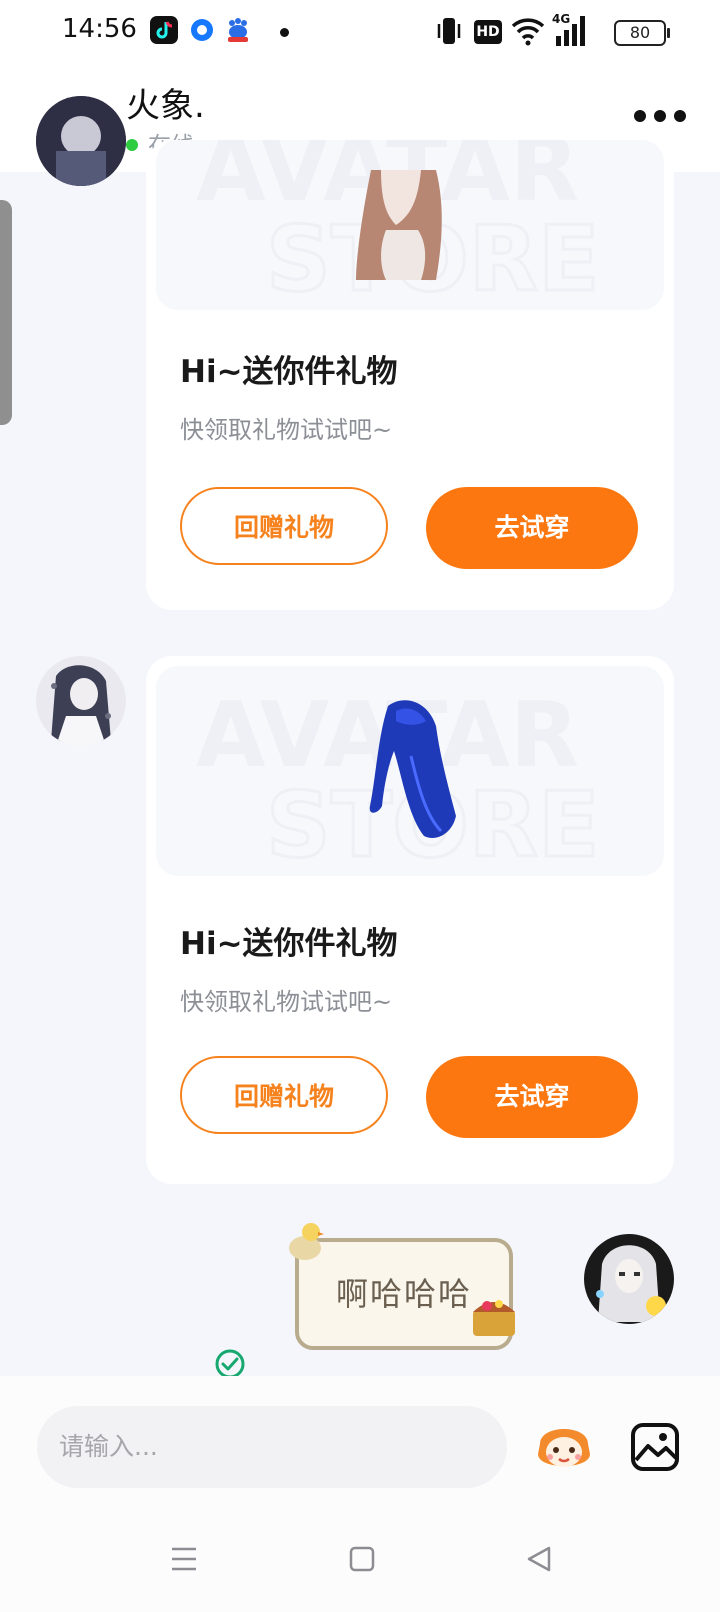  I want to click on baidu-app-icon, so click(238, 30).